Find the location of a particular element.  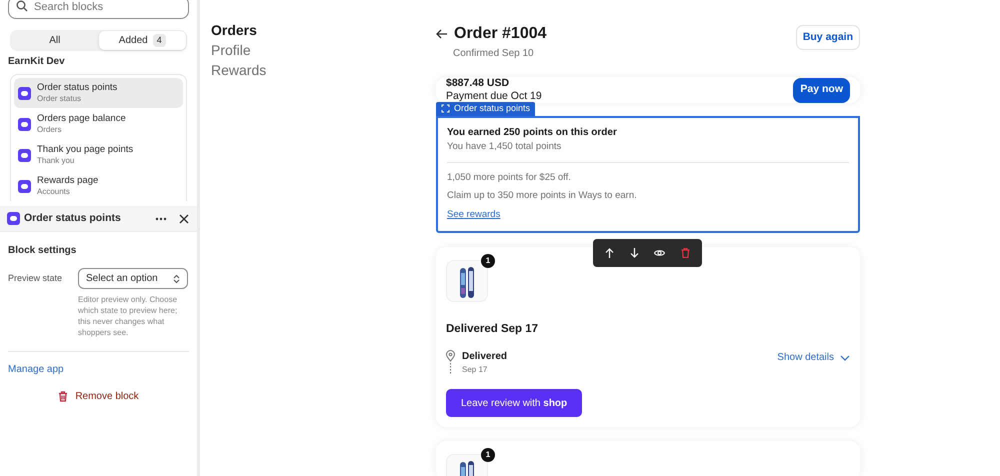

remove-block-button: Remove block is located at coordinates (98, 396).